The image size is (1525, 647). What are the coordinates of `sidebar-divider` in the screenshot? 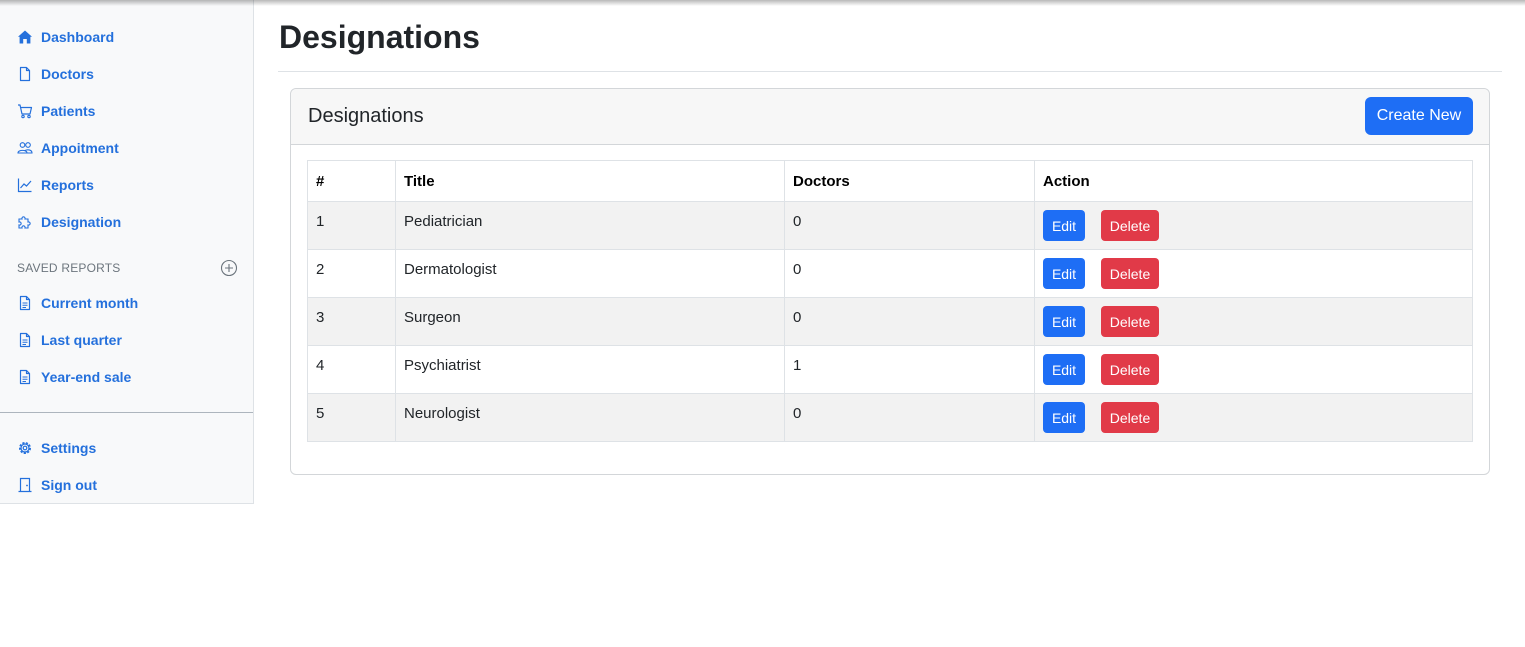 It's located at (126, 412).